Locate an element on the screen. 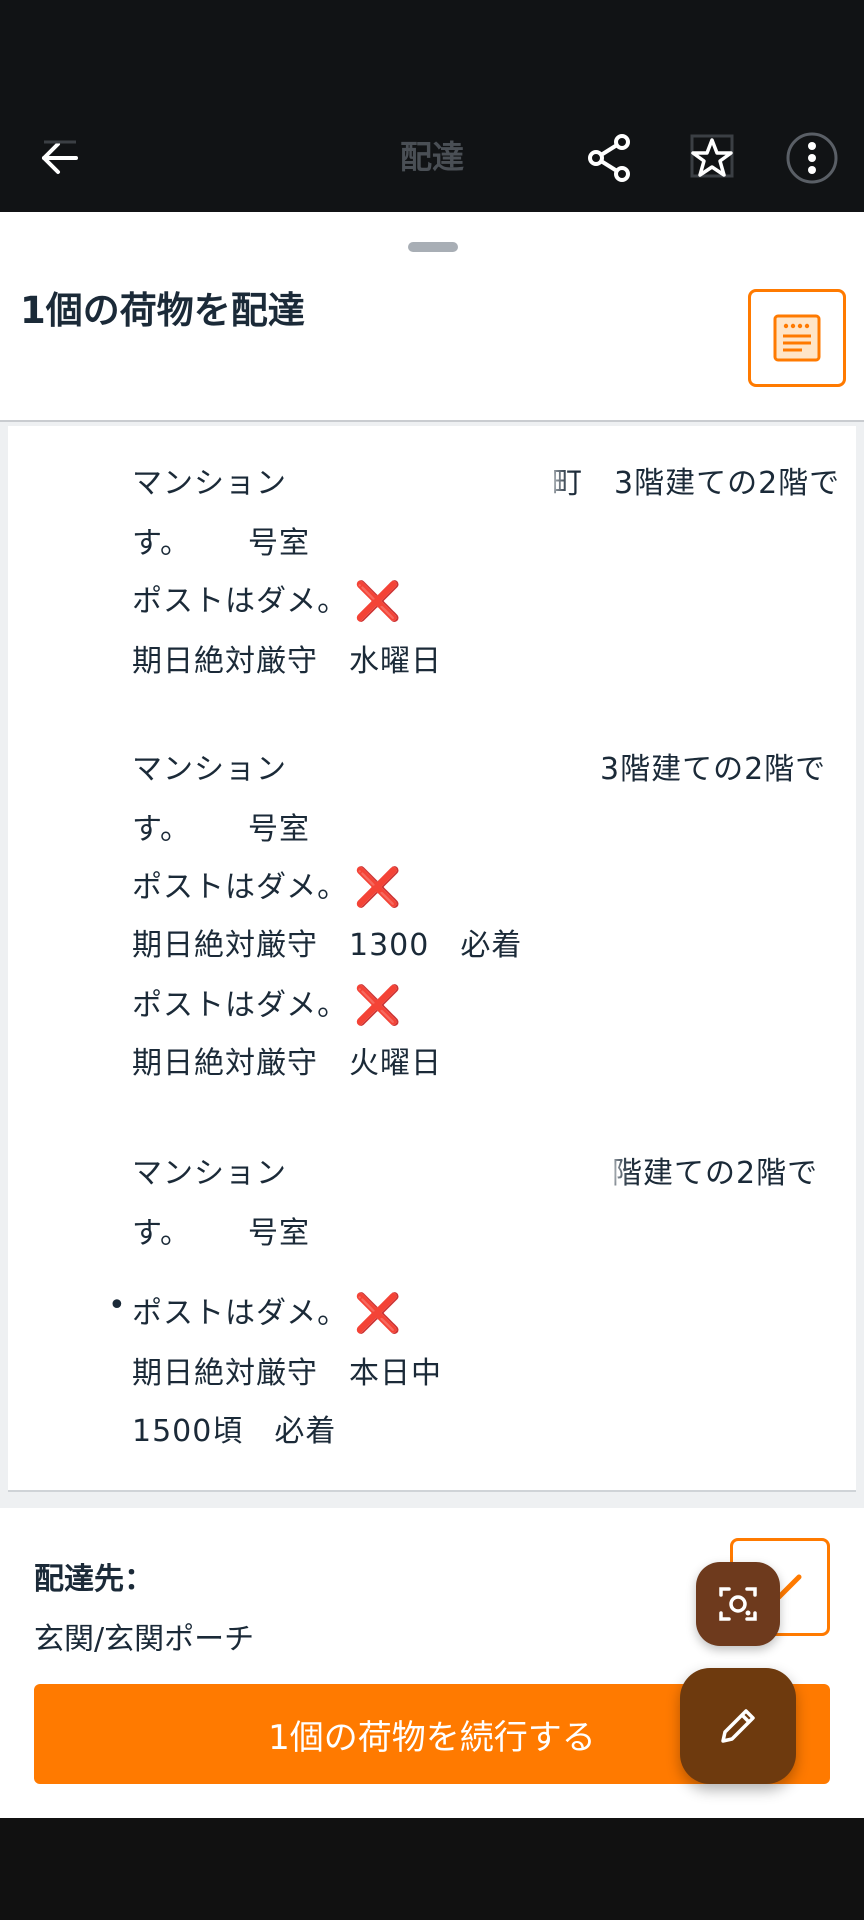  system-nav-bar is located at coordinates (432, 1869).